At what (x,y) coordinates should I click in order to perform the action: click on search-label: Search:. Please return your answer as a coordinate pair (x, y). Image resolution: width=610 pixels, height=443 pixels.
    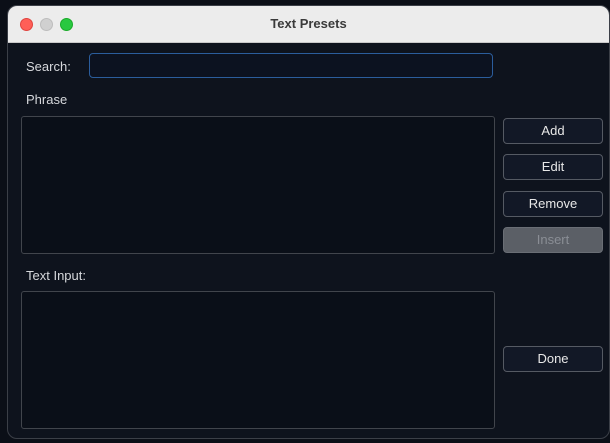
    Looking at the image, I should click on (48, 66).